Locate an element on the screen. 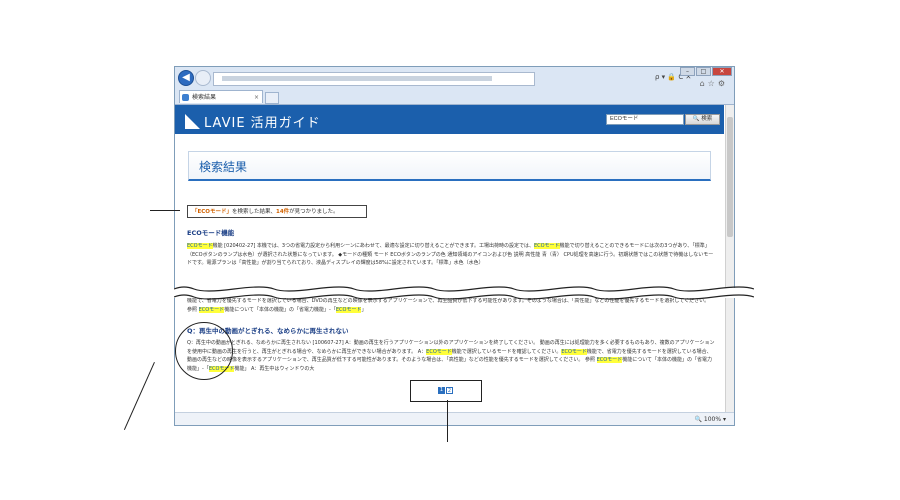 The image size is (900, 500). forward-button is located at coordinates (203, 78).